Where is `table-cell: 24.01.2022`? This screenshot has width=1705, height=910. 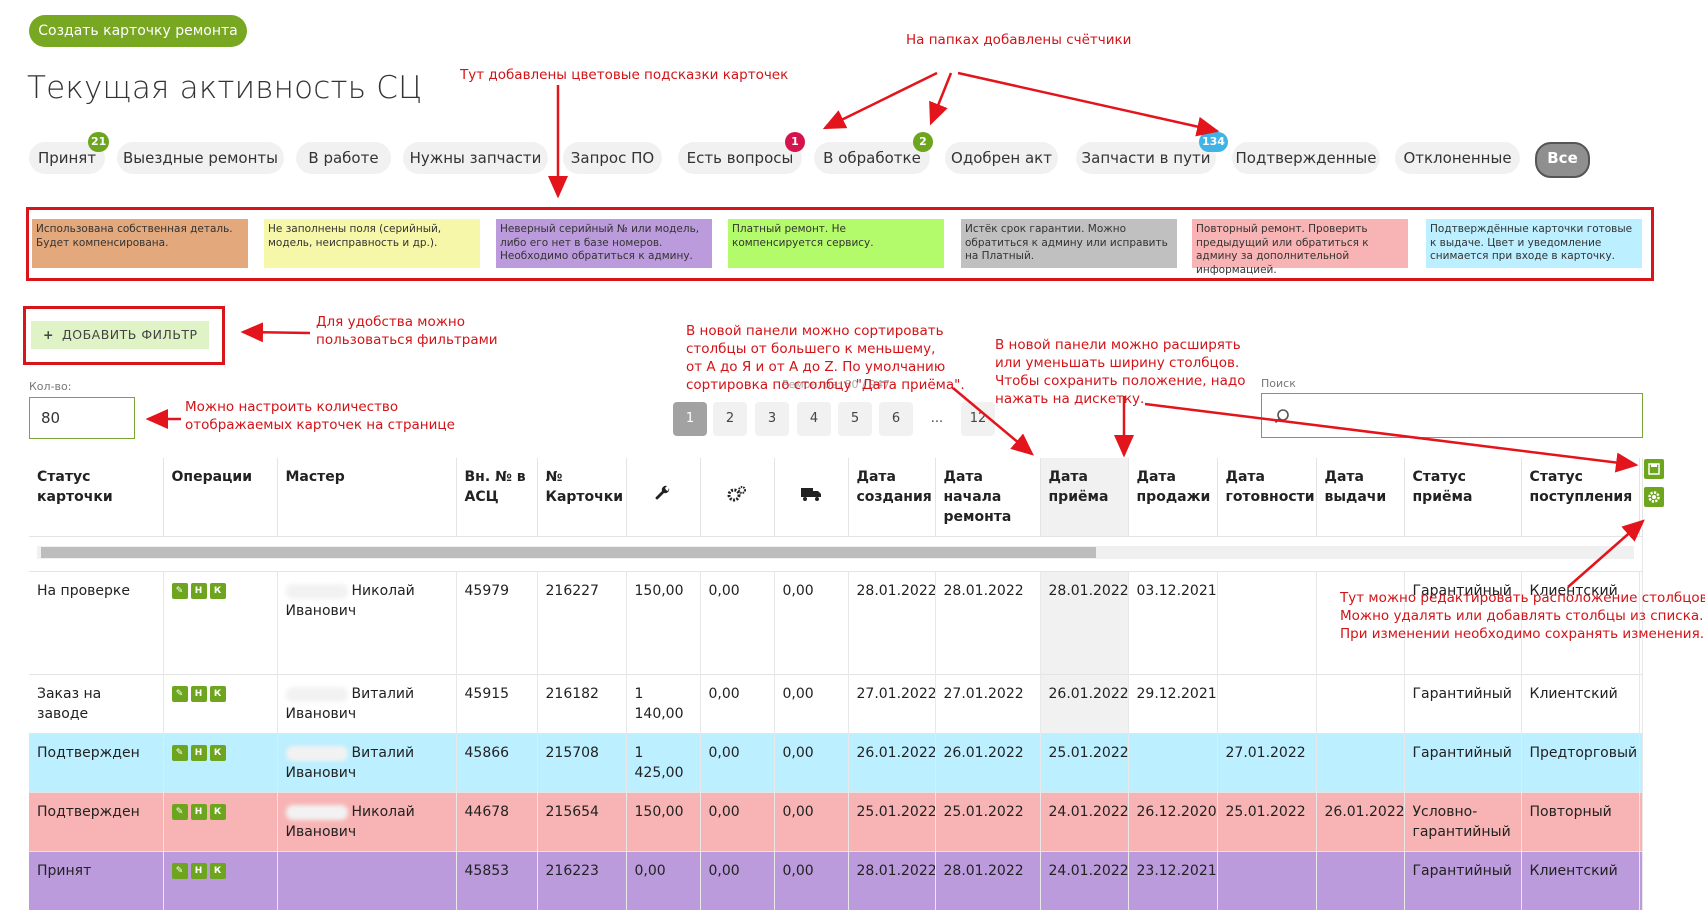 table-cell: 24.01.2022 is located at coordinates (1084, 881).